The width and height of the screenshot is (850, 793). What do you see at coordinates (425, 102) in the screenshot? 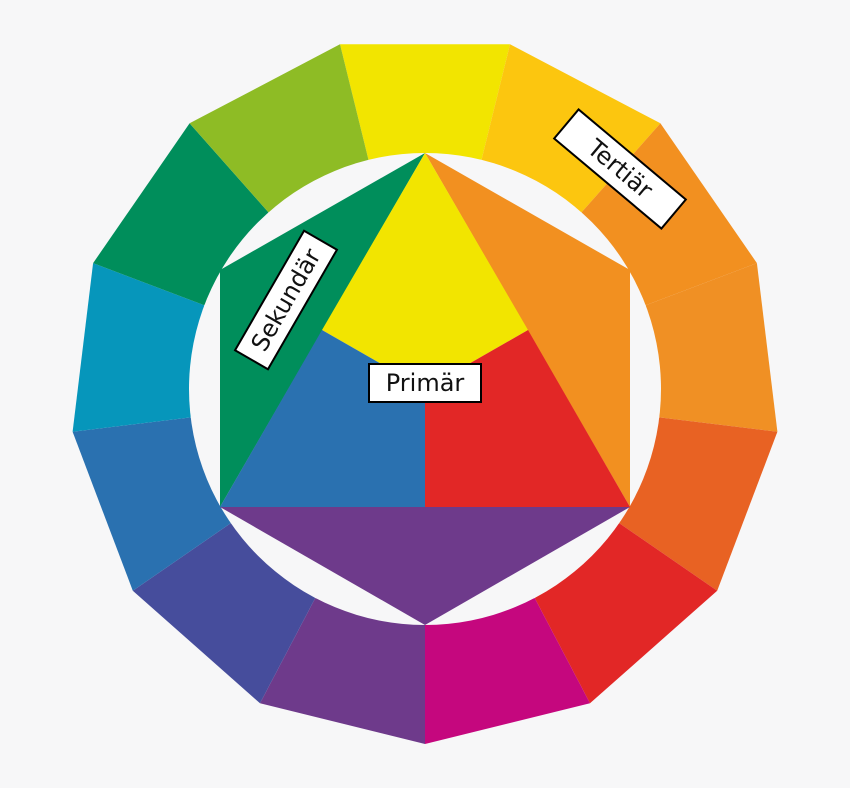
I see `ring-segment-yellow` at bounding box center [425, 102].